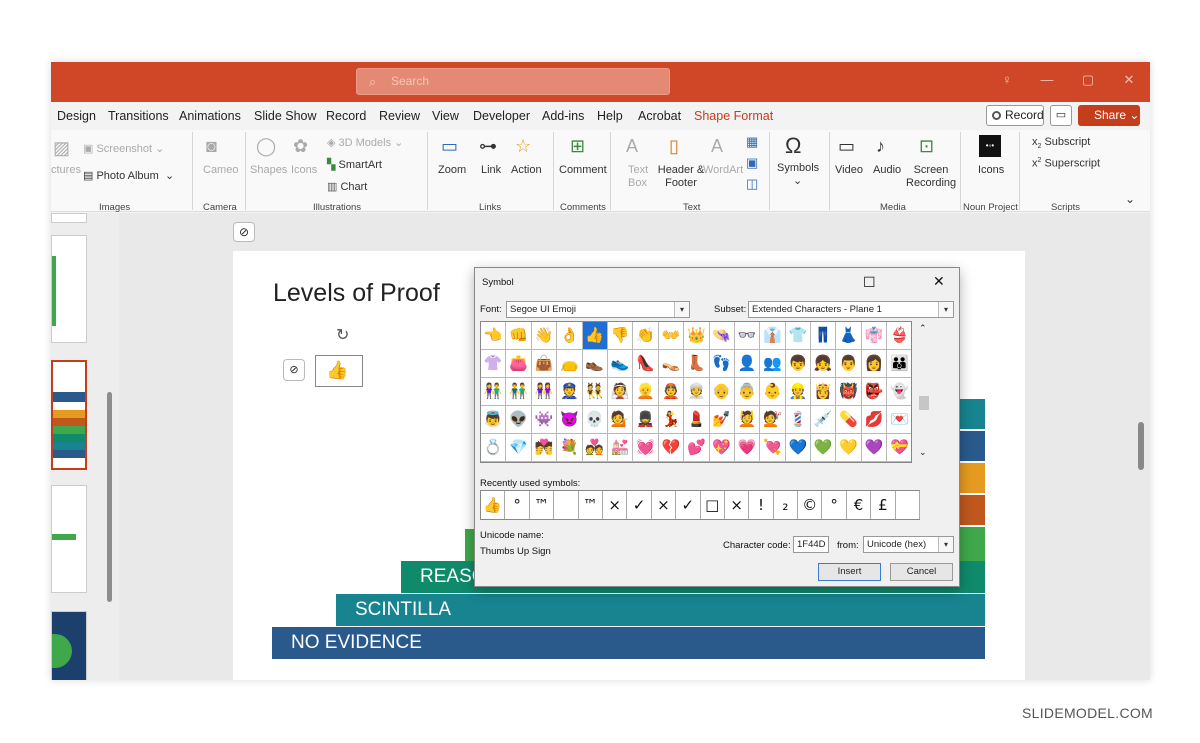 The image size is (1200, 743). I want to click on symbol-cell: 👌, so click(570, 336).